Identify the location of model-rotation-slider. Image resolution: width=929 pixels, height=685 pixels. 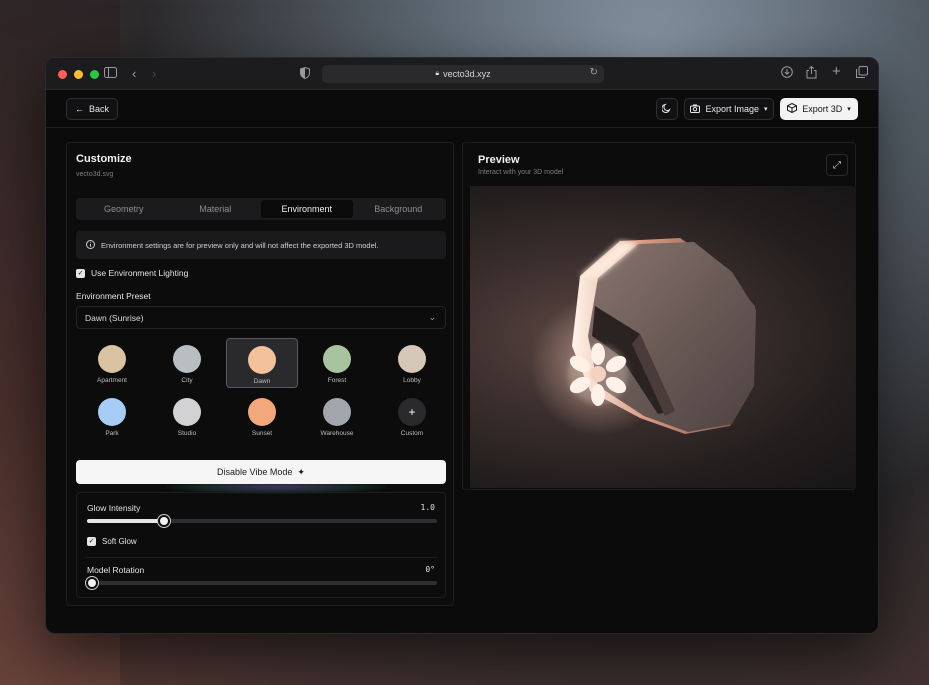
(261, 583).